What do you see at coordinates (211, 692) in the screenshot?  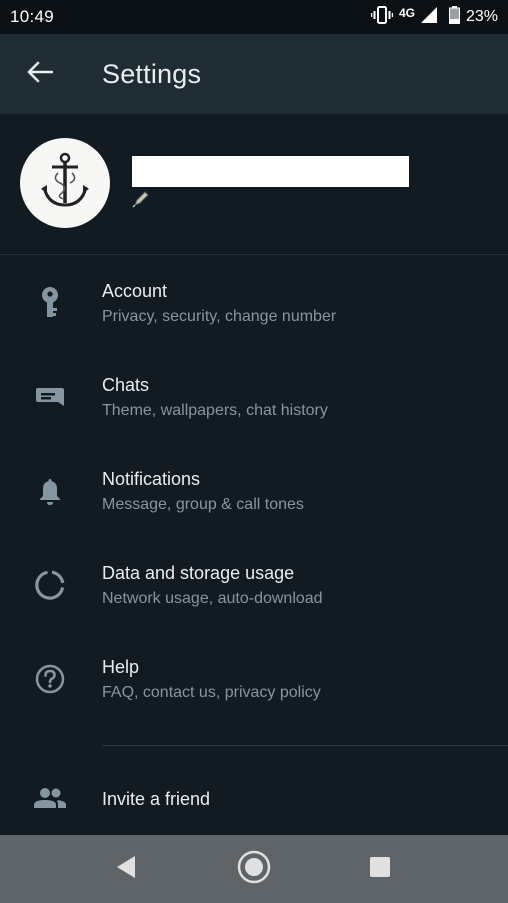 I see `setting-subtitle: FAQ, contact us, privacy policy` at bounding box center [211, 692].